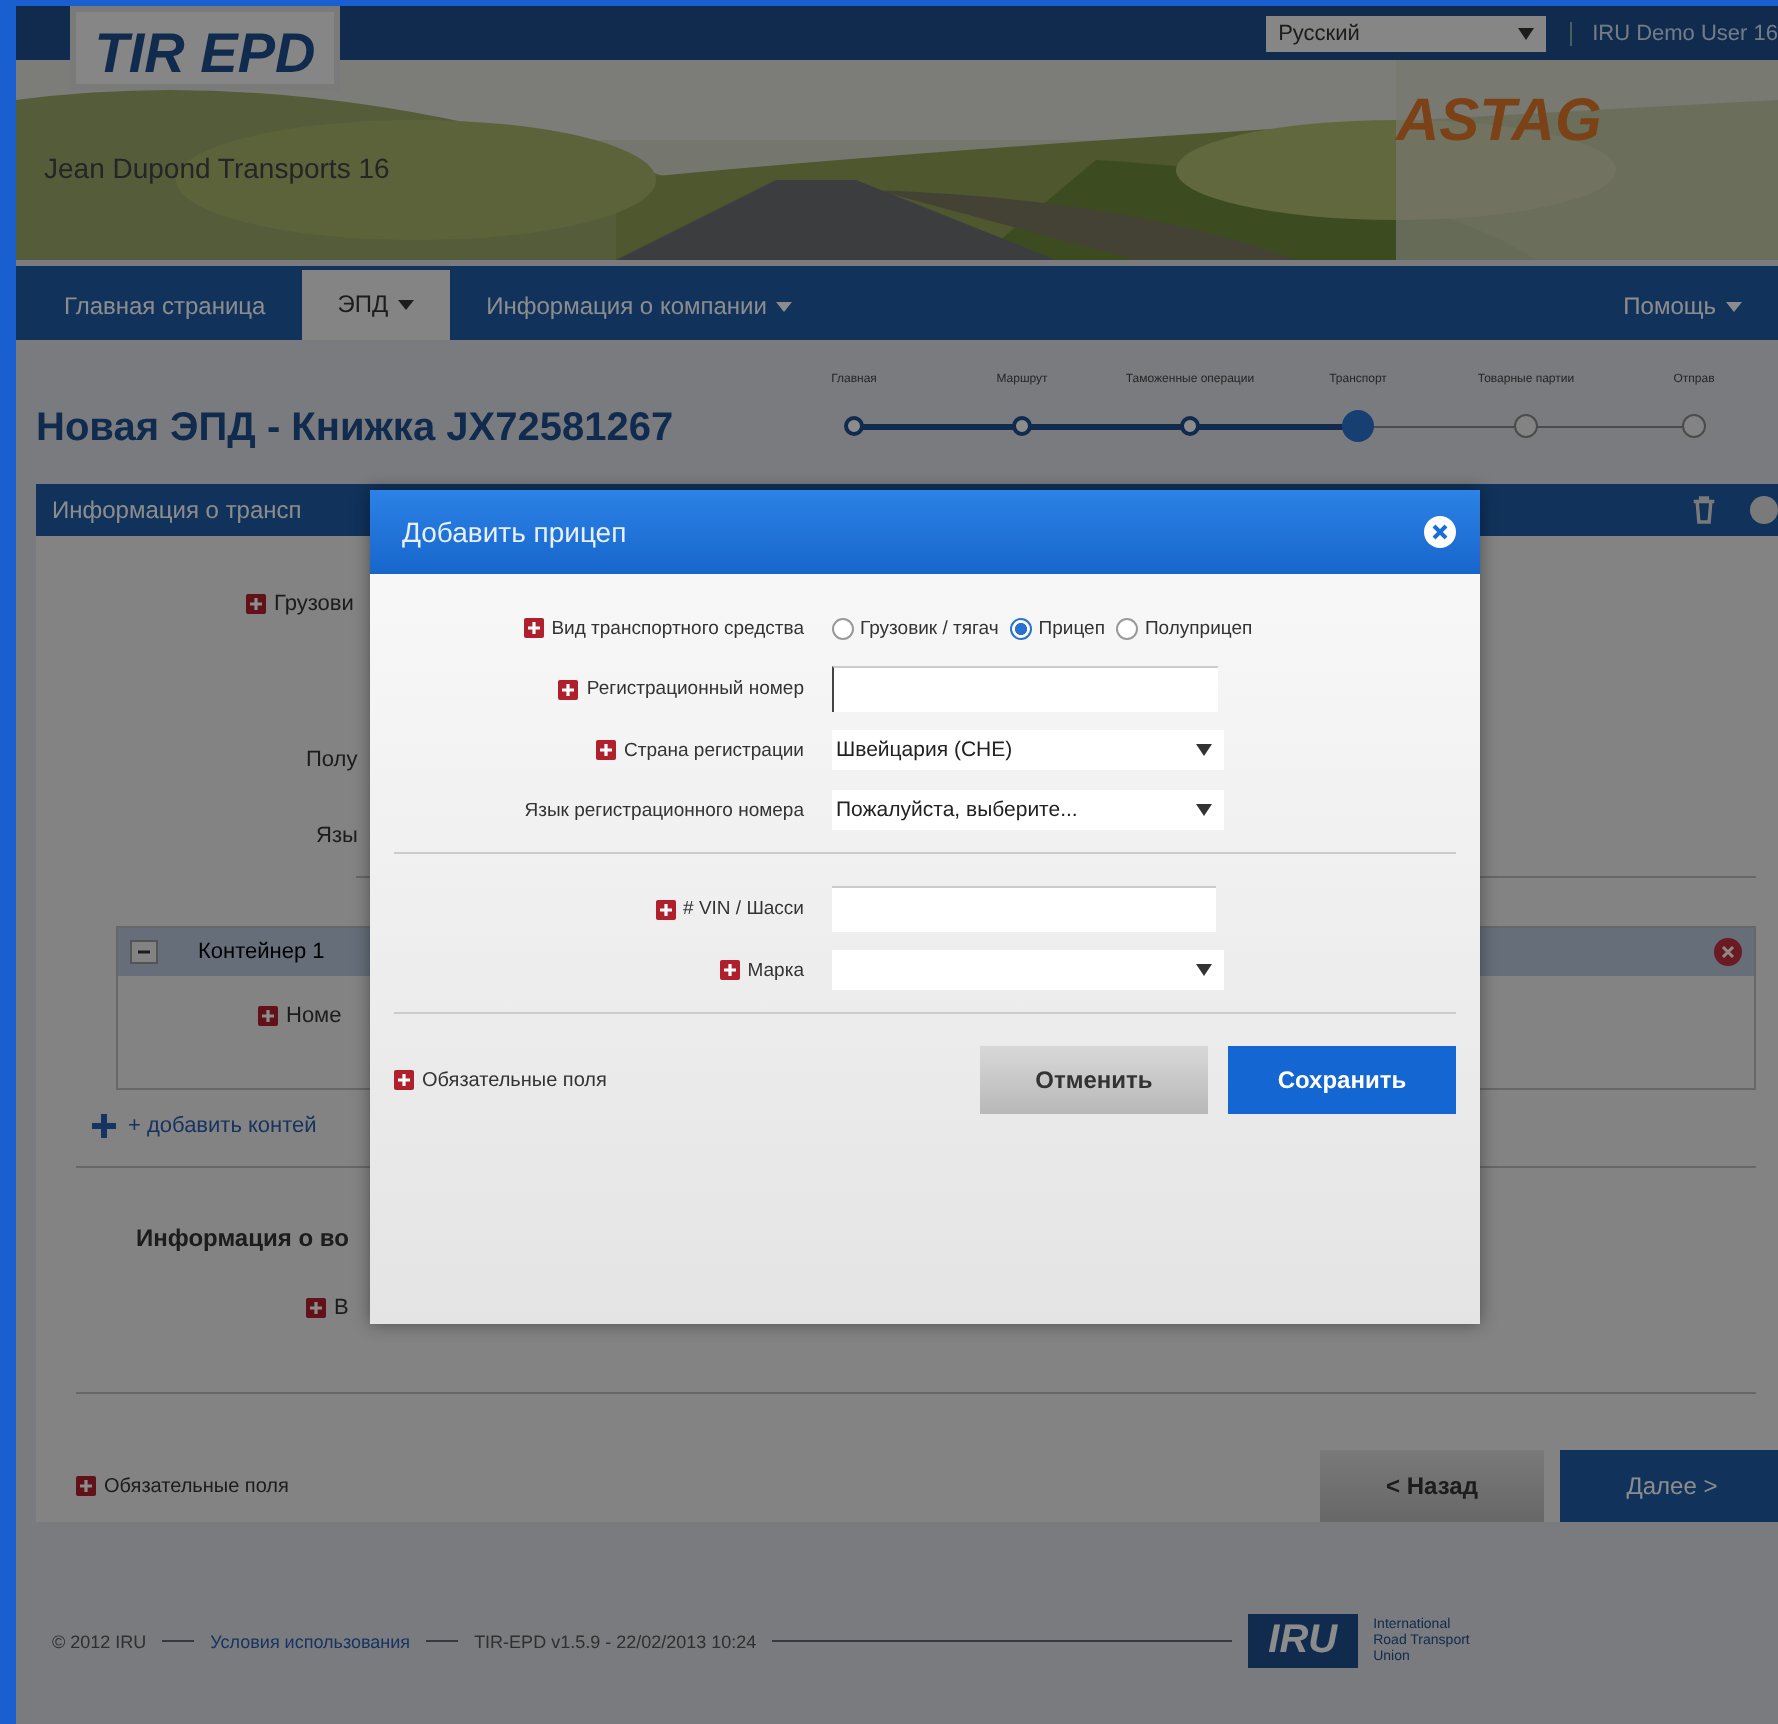 This screenshot has width=1778, height=1724. I want to click on field-label: Язык регистрационного номера, so click(664, 810).